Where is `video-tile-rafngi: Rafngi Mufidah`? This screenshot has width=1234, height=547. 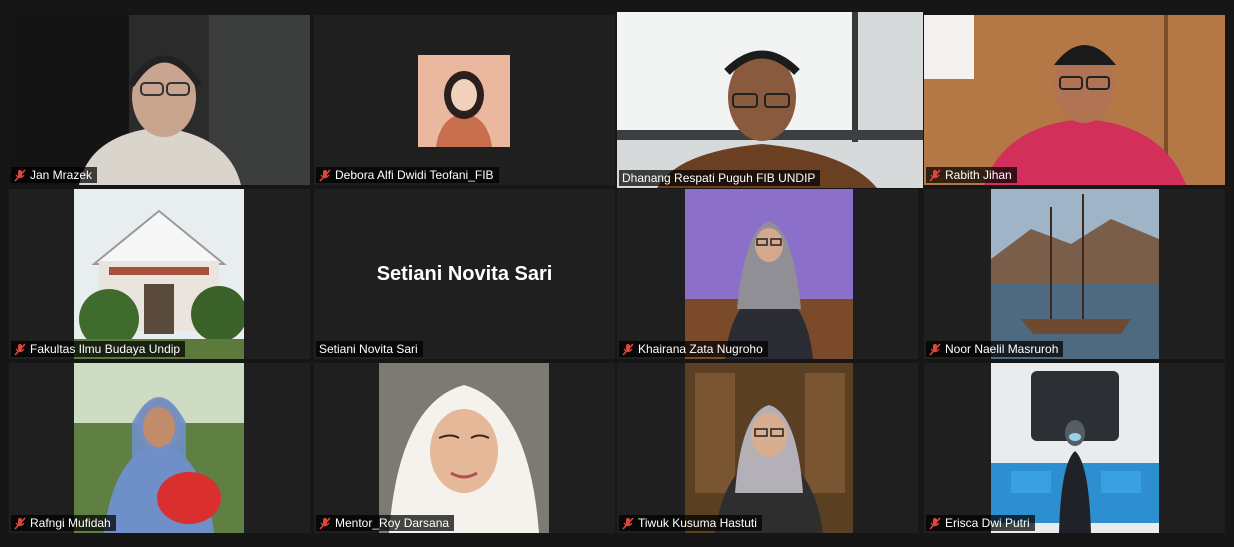
video-tile-rafngi: Rafngi Mufidah is located at coordinates (159, 448).